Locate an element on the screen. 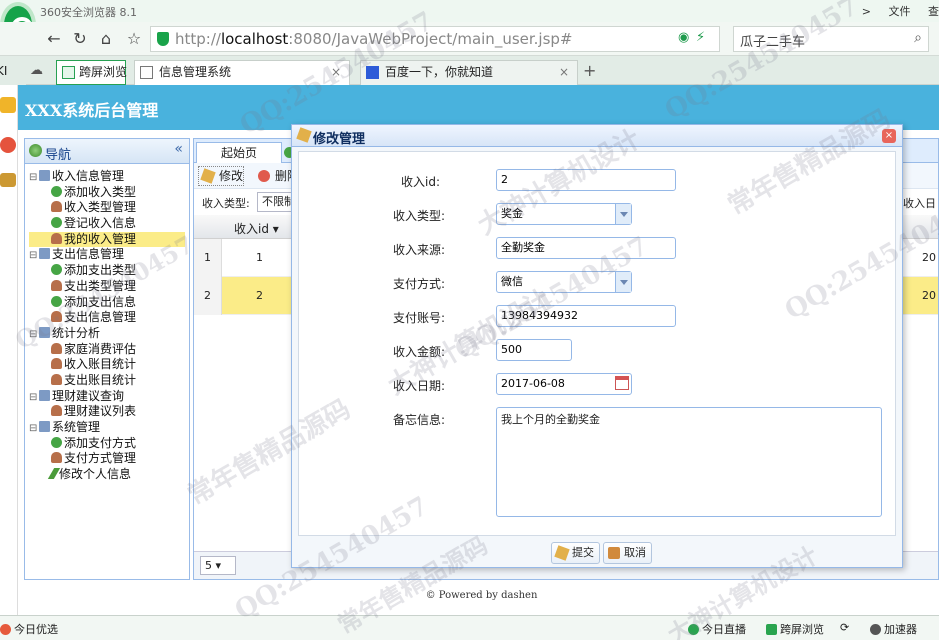 This screenshot has width=939, height=640. form-row-source: 收入来源: 全勤奖金 is located at coordinates (597, 249).